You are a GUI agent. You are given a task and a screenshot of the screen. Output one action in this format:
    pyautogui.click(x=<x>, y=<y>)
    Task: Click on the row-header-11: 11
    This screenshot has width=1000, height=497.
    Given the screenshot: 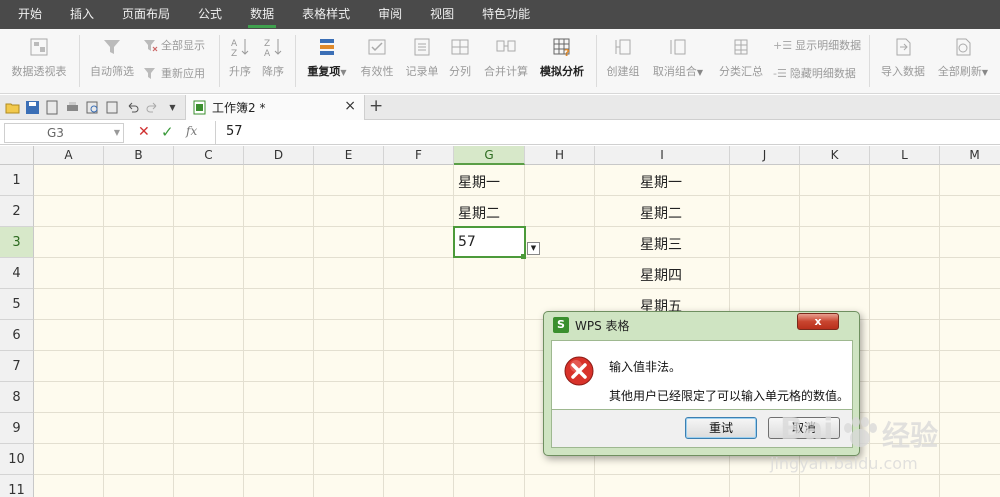 What is the action you would take?
    pyautogui.click(x=17, y=486)
    